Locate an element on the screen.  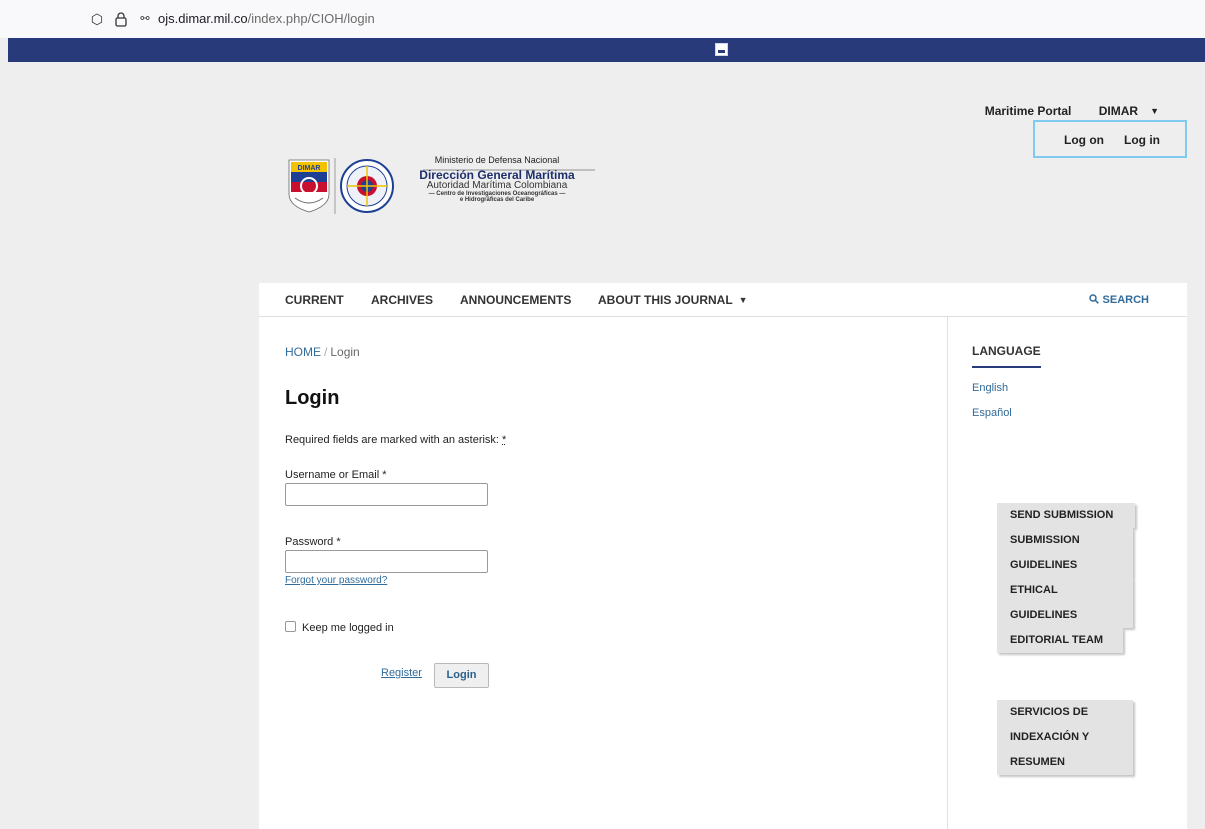
dimar-menu: DIMAR ▼ is located at coordinates (1123, 111).